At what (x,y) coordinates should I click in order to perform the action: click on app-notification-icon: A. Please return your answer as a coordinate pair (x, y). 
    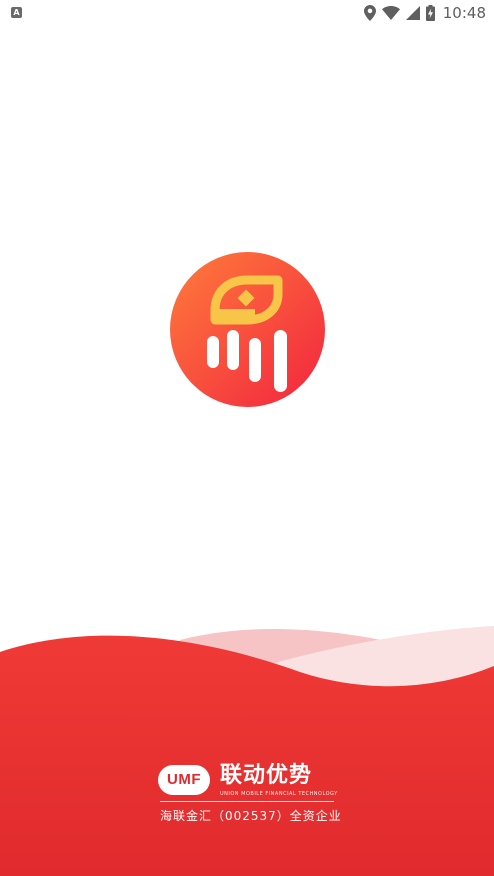
    Looking at the image, I should click on (16, 12).